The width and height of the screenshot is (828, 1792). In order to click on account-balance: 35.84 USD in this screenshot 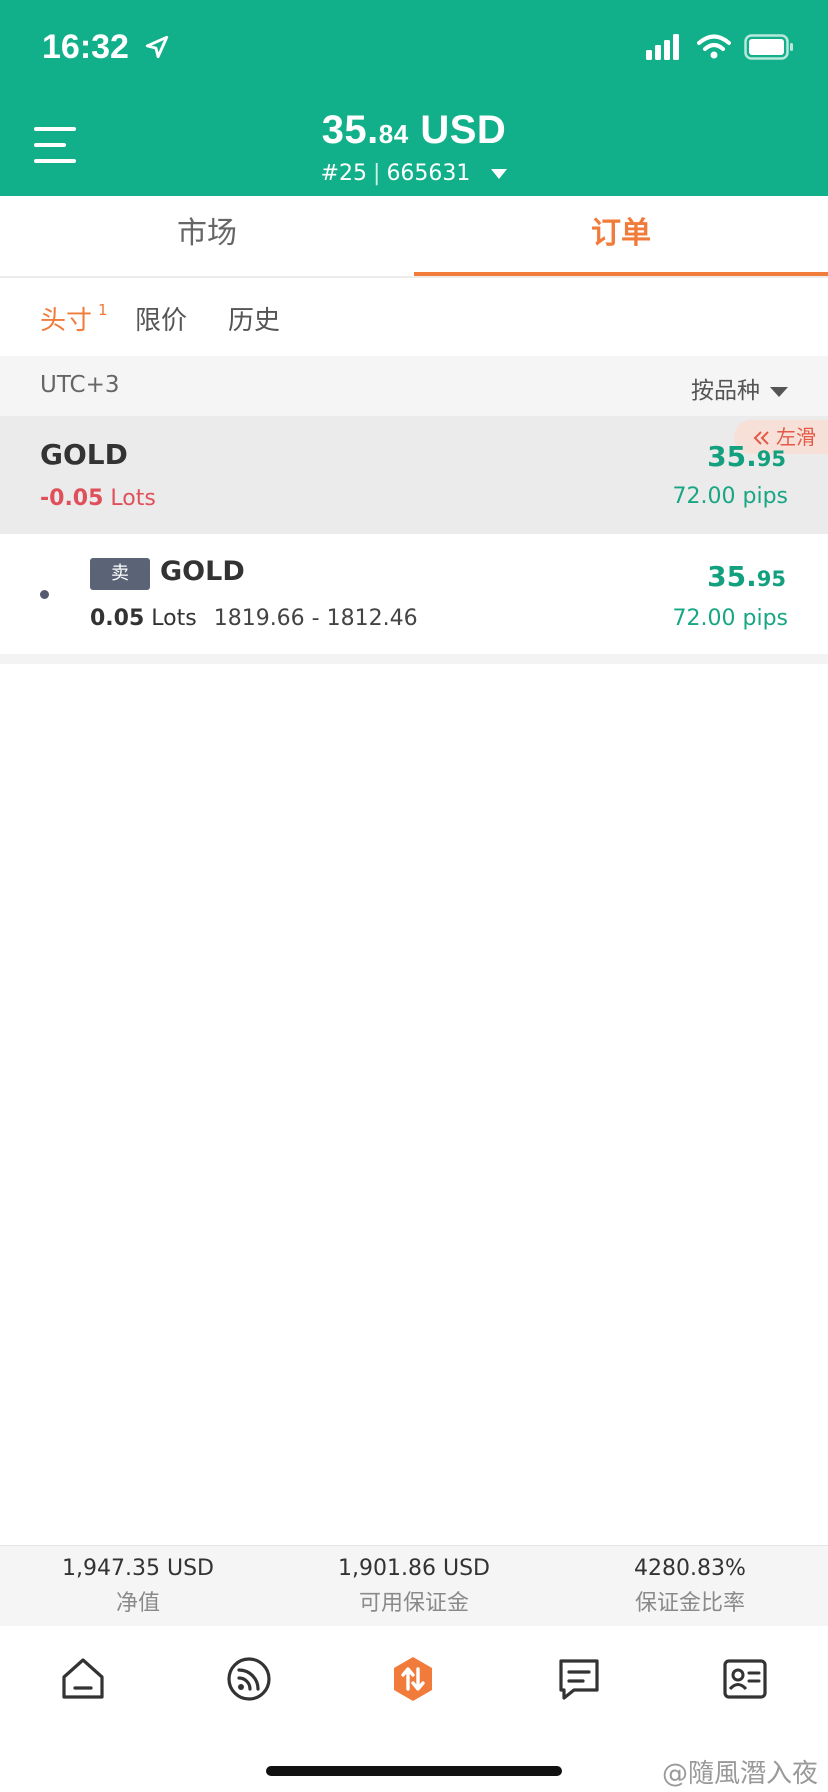, I will do `click(414, 130)`.